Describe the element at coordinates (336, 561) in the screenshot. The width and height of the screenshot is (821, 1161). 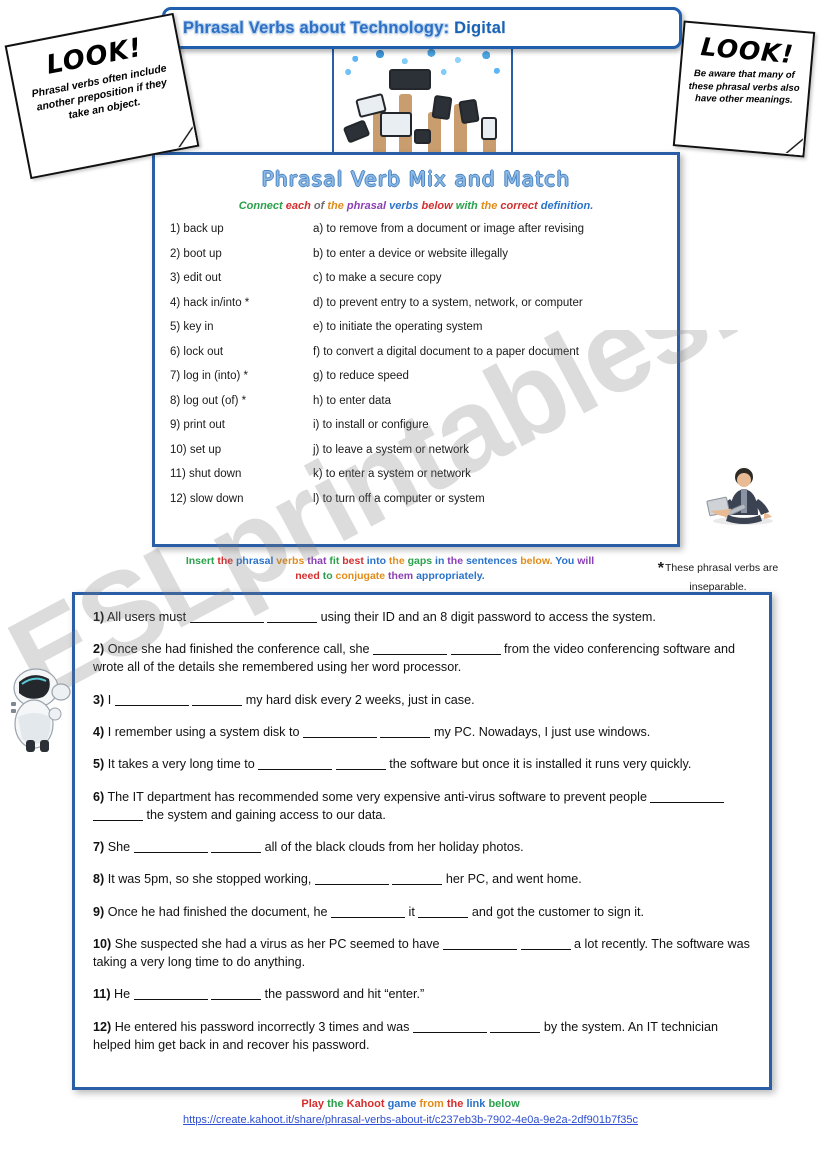
I see `colored-word: fit` at that location.